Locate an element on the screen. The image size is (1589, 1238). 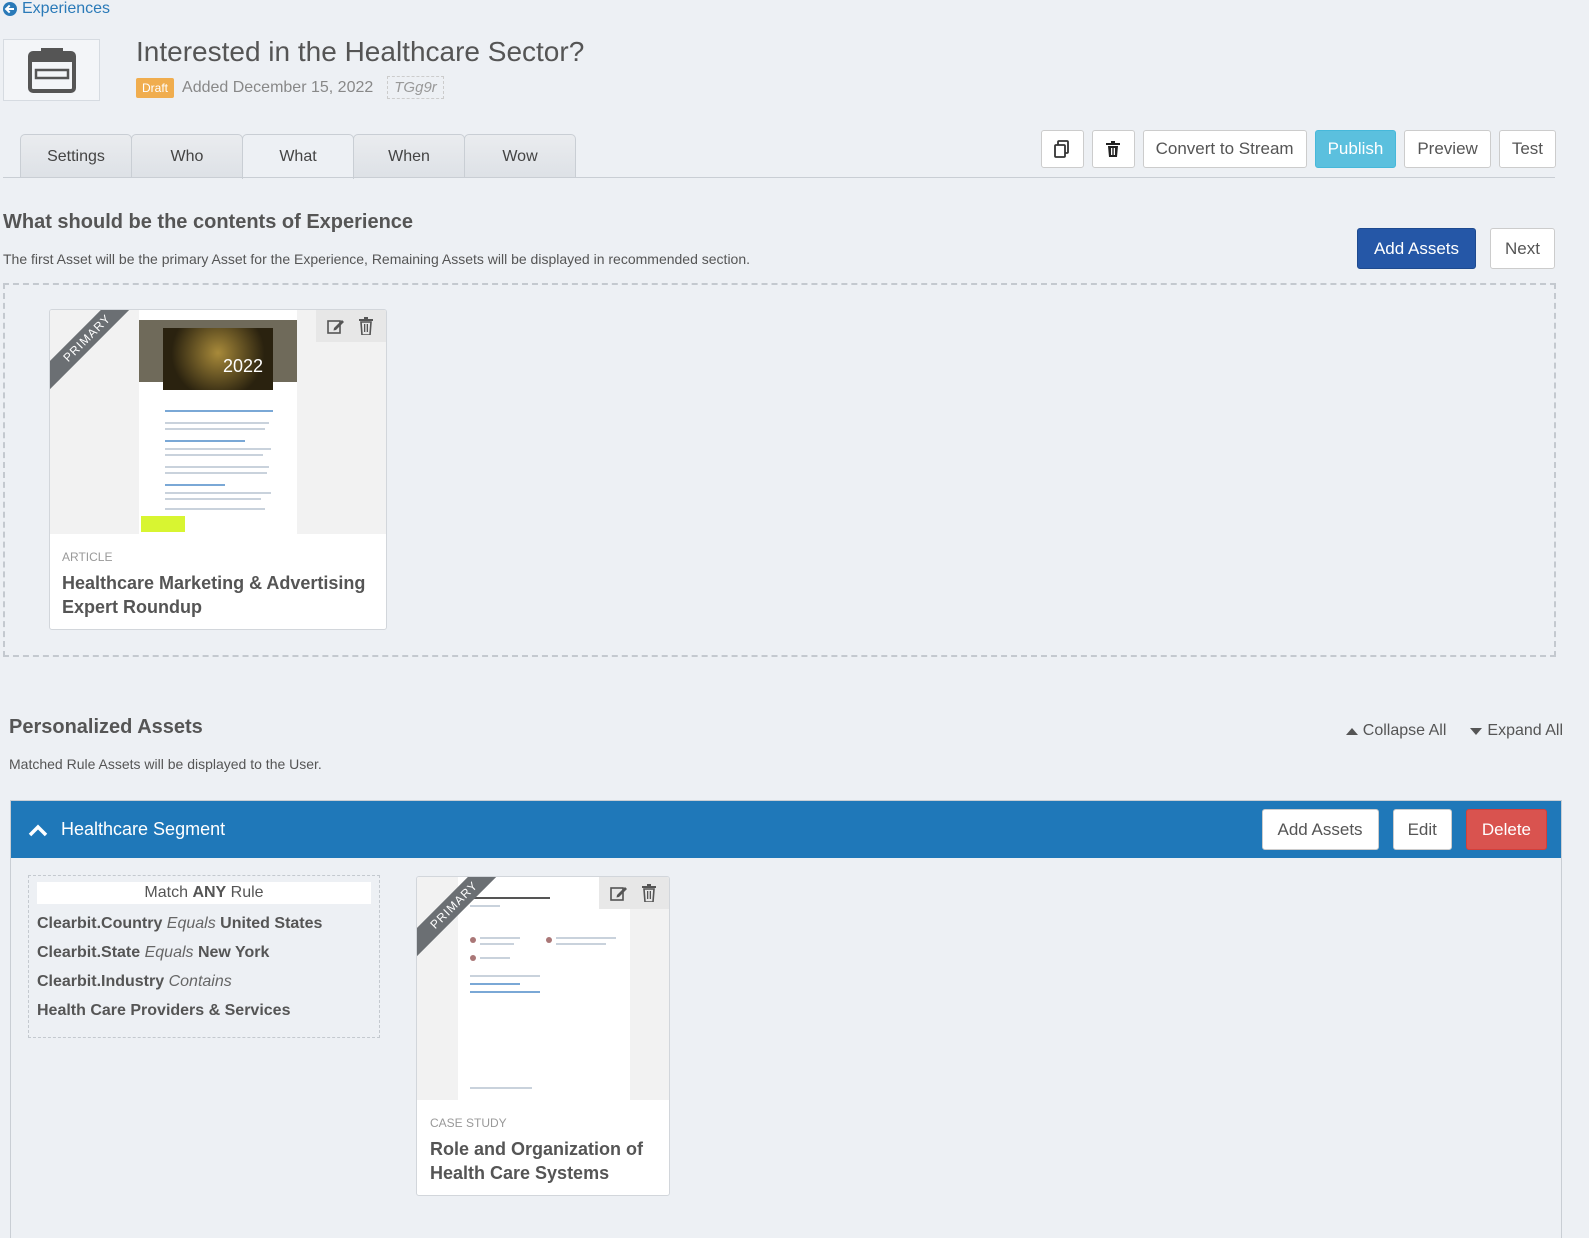
delete-experience-button is located at coordinates (1113, 149).